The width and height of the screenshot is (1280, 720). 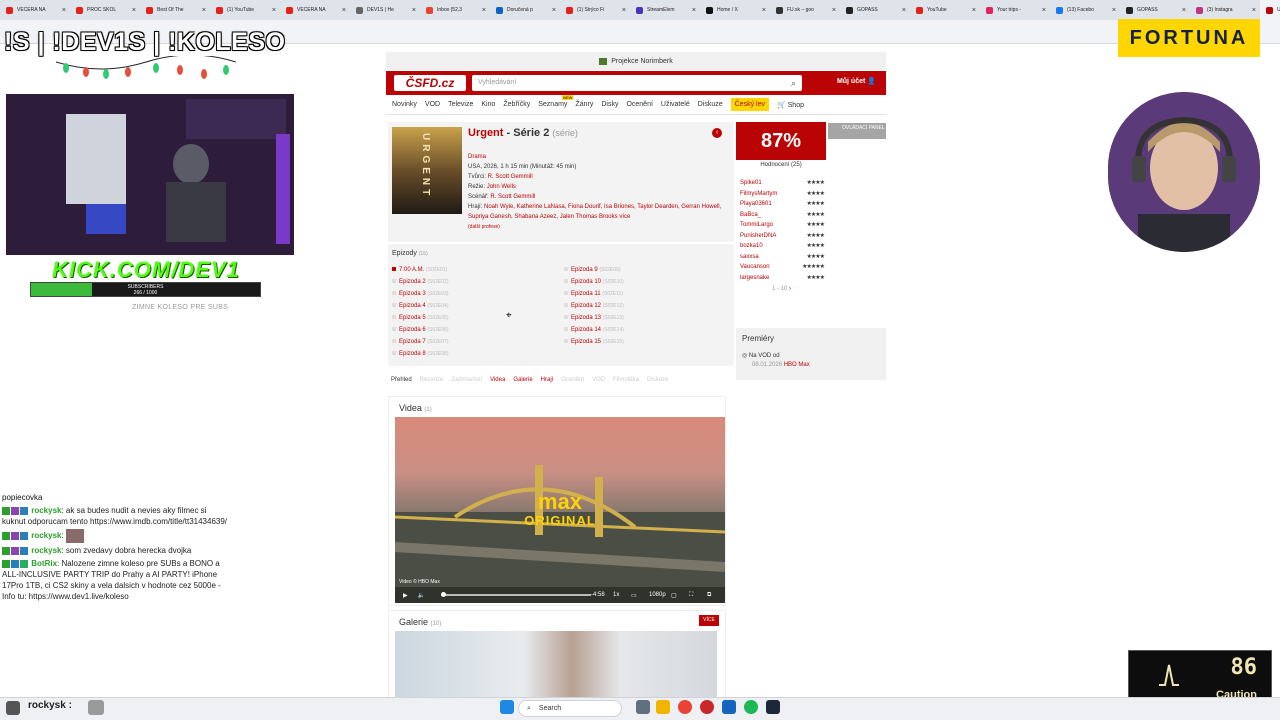 I want to click on rater-name: saxxsa, so click(x=749, y=257).